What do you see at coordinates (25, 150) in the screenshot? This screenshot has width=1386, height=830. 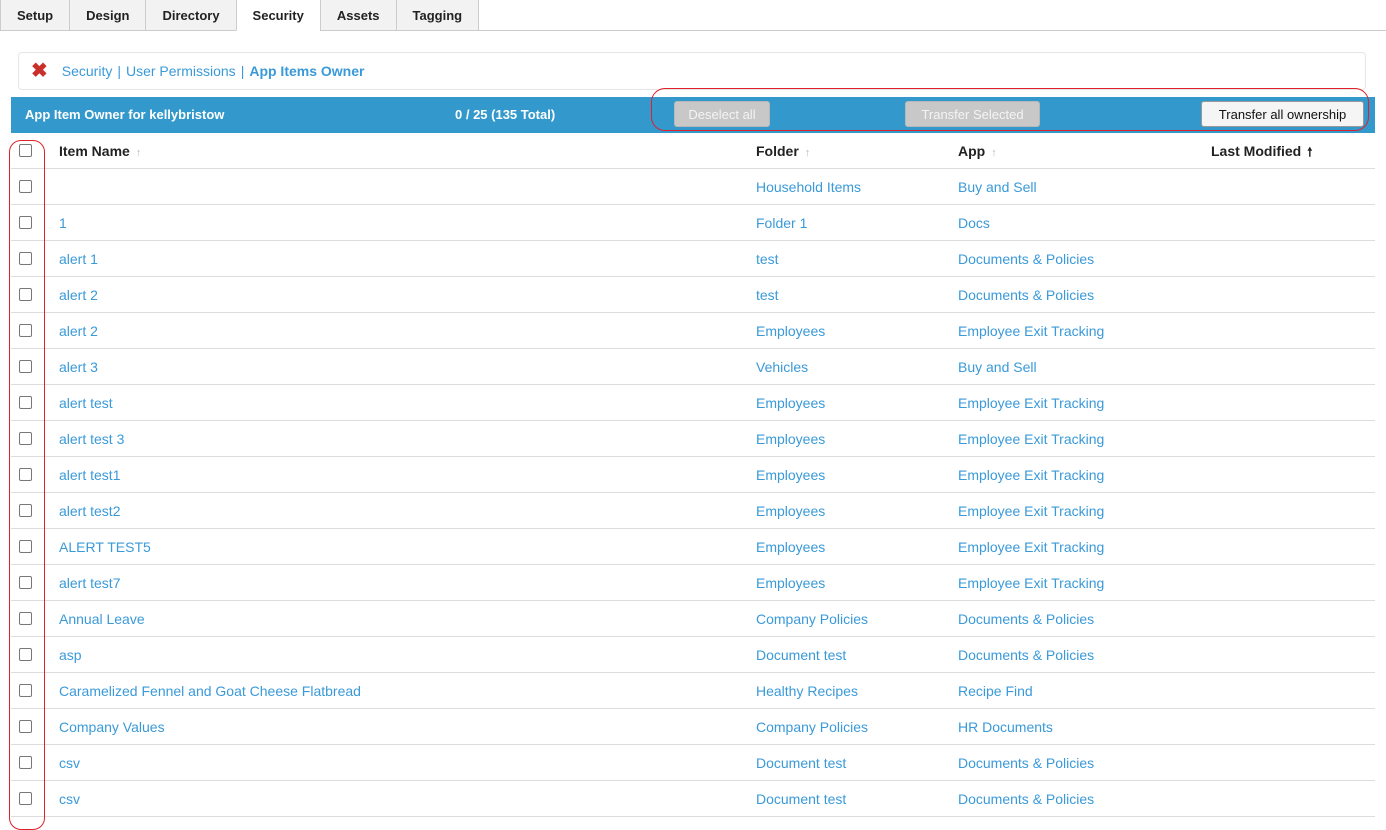 I see `select-all-checkbox` at bounding box center [25, 150].